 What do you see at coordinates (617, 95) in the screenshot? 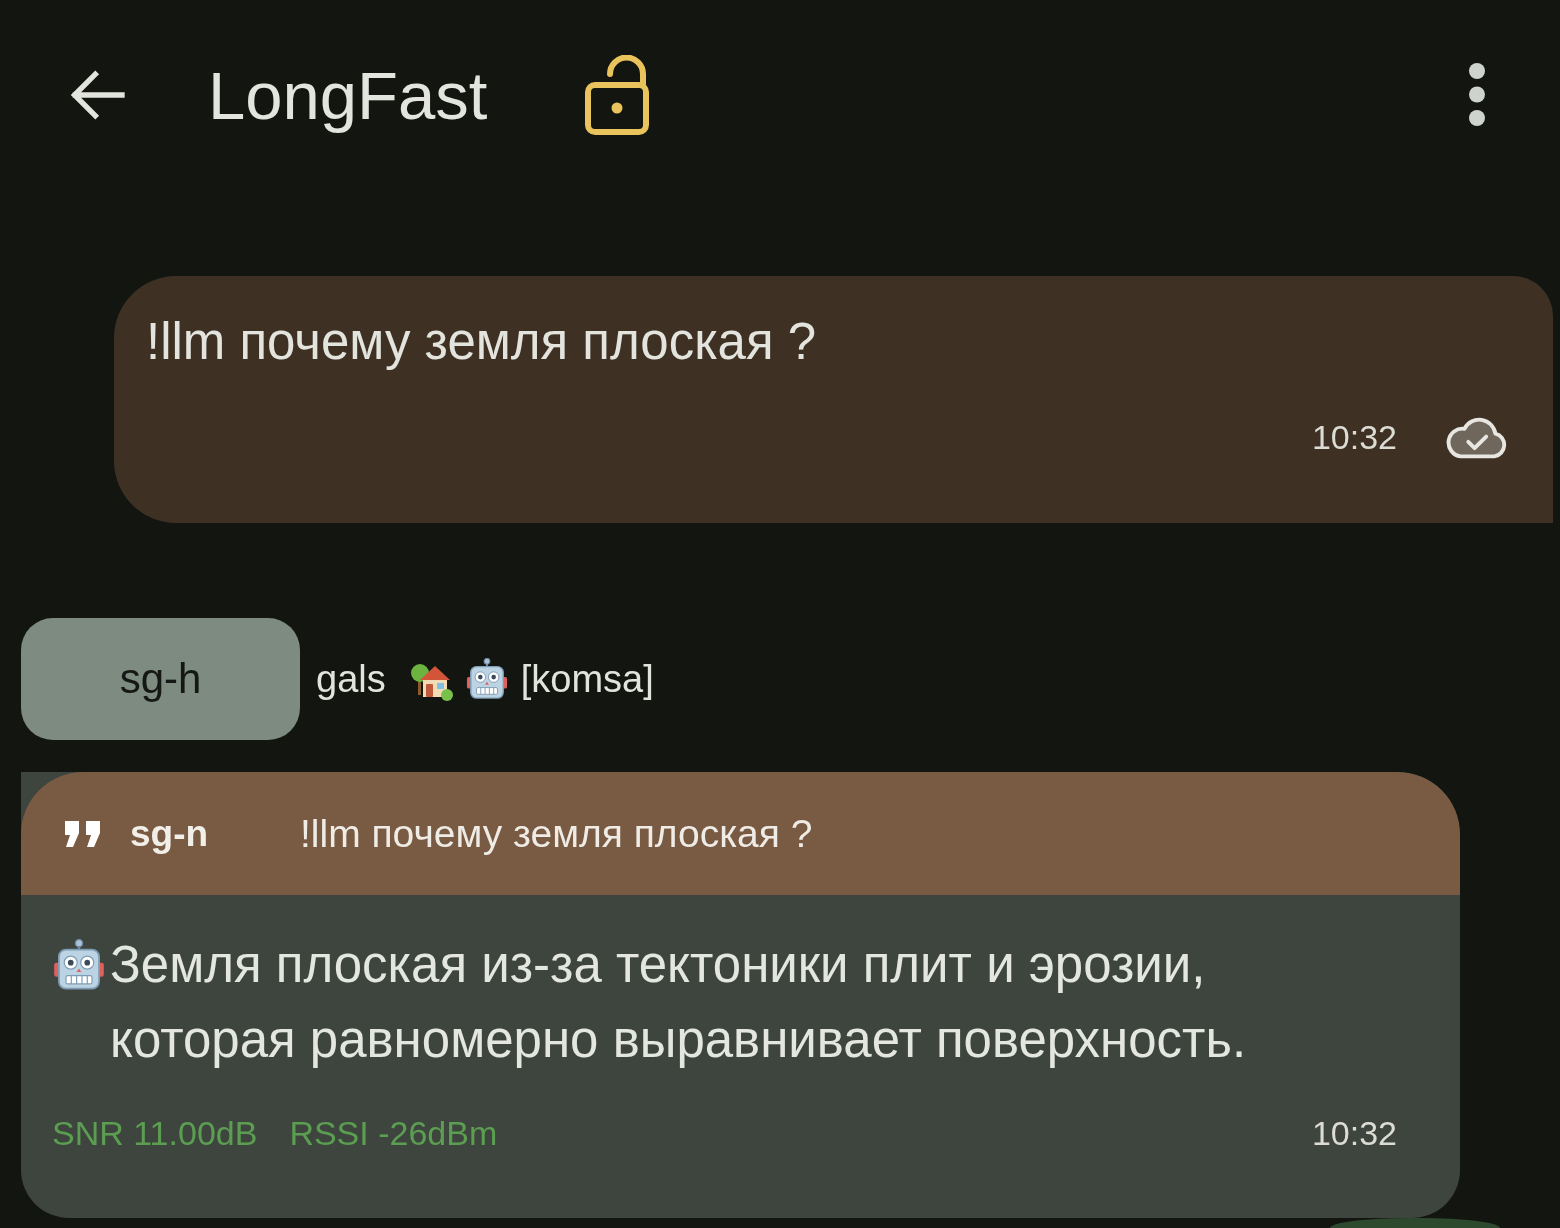
I see `open-padlock-icon` at bounding box center [617, 95].